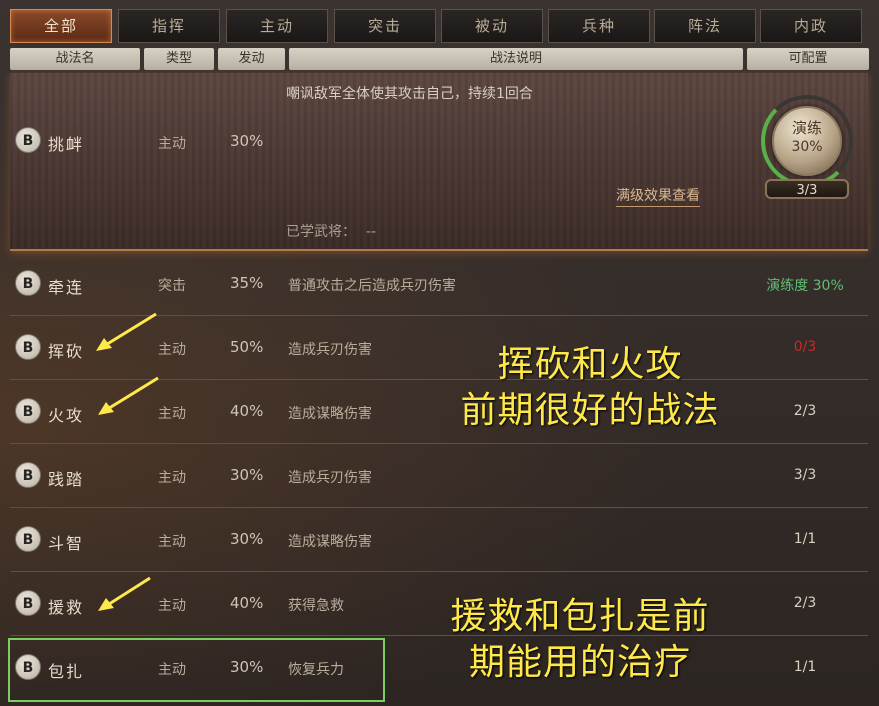 This screenshot has height=706, width=879. Describe the element at coordinates (251, 59) in the screenshot. I see `header-trigger: 发动` at that location.